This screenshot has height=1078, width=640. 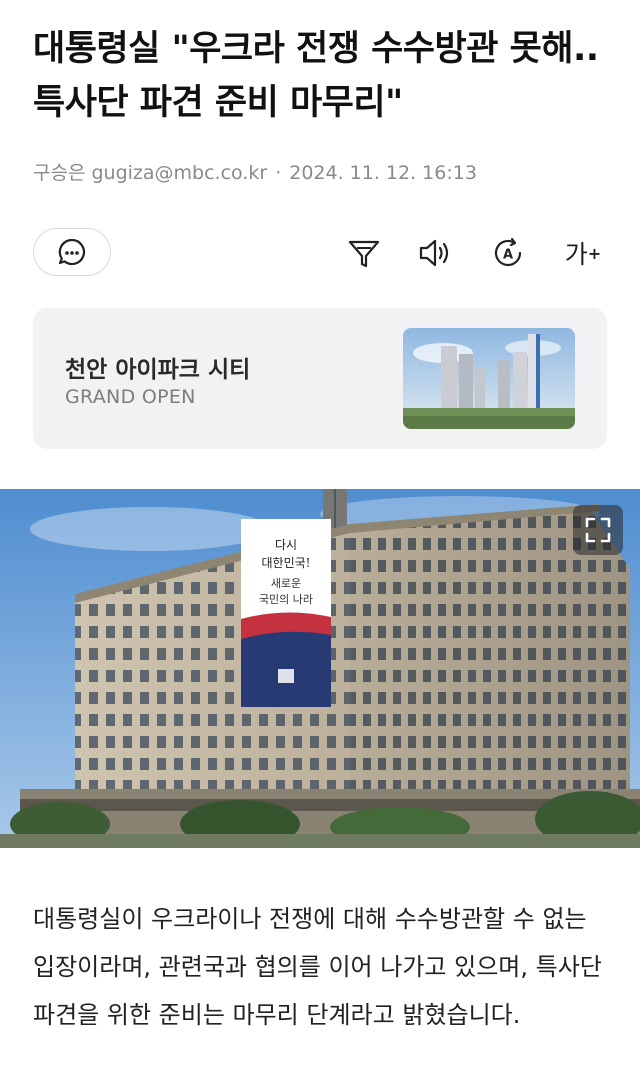 I want to click on comment-icon, so click(x=72, y=252).